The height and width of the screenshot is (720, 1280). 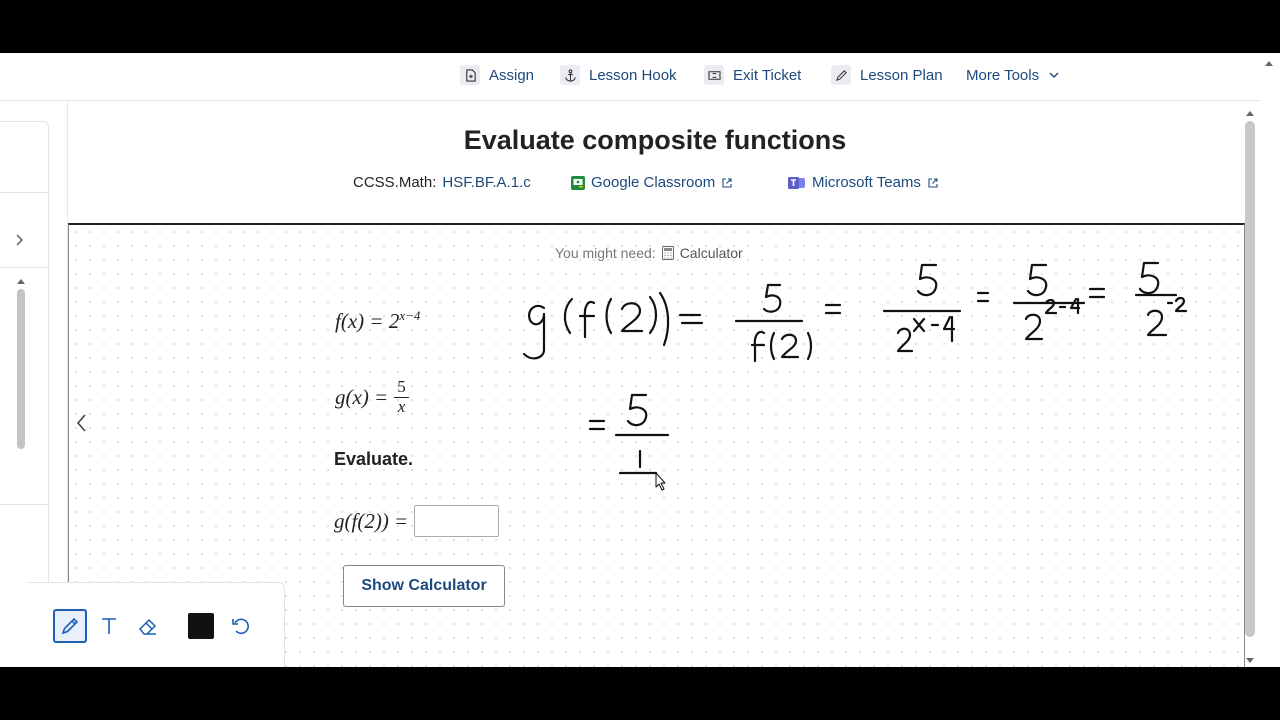 What do you see at coordinates (711, 253) in the screenshot?
I see `calculator-label: Calculator` at bounding box center [711, 253].